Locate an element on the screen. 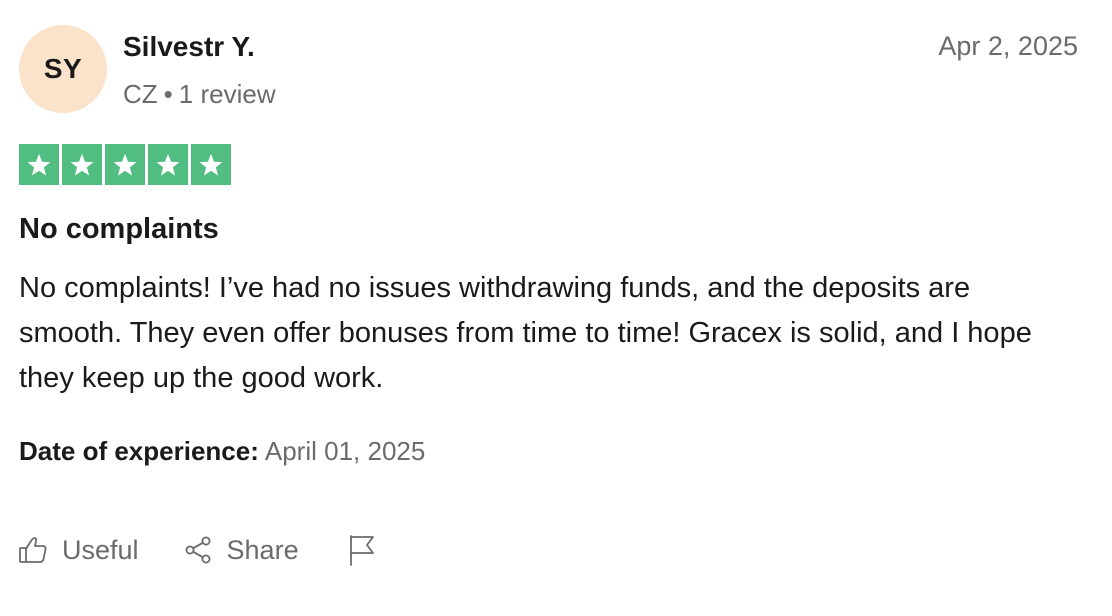 This screenshot has width=1112, height=616. share-button: Share is located at coordinates (241, 550).